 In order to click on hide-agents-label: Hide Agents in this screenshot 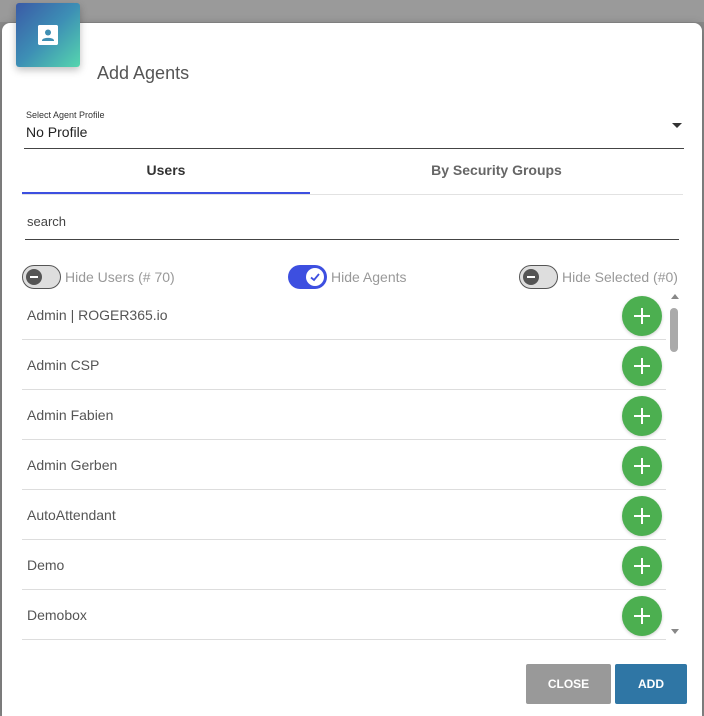, I will do `click(369, 277)`.